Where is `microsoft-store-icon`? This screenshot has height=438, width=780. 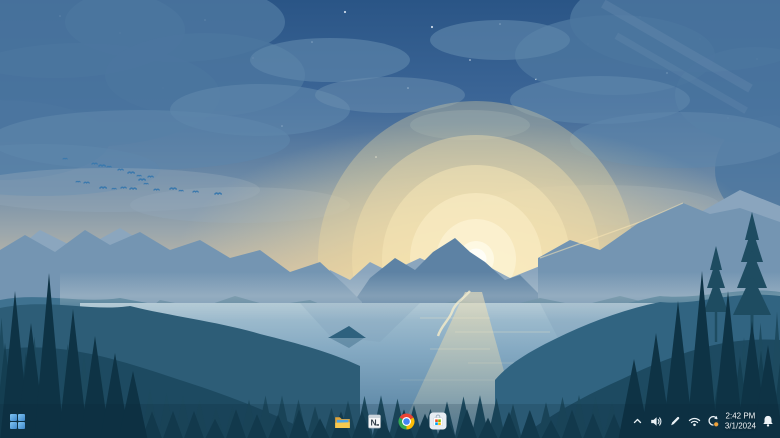 microsoft-store-icon is located at coordinates (438, 421).